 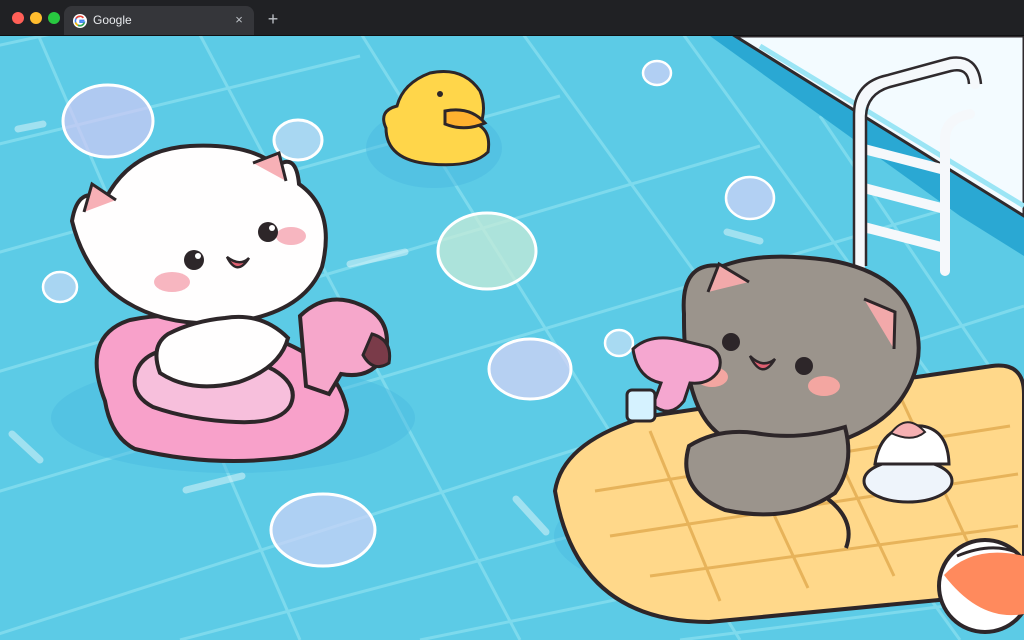 What do you see at coordinates (54, 18) in the screenshot?
I see `maximize-window-button` at bounding box center [54, 18].